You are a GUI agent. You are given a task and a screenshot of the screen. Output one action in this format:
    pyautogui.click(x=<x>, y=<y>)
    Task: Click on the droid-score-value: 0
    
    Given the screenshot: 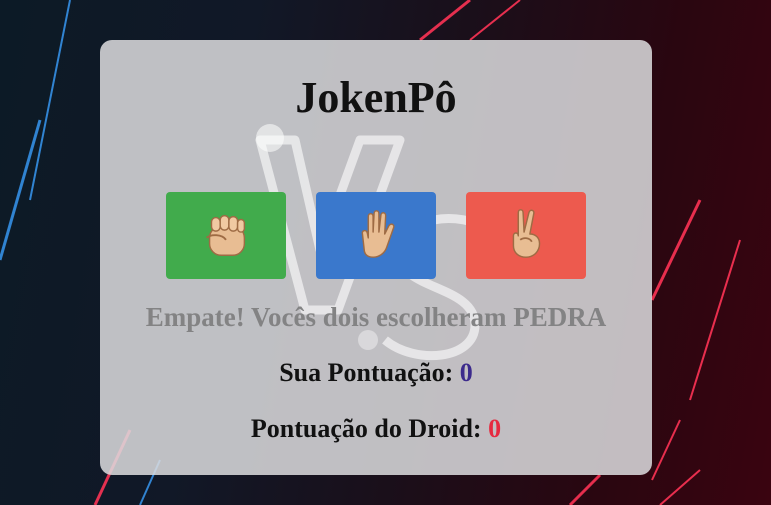 What is the action you would take?
    pyautogui.click(x=495, y=428)
    